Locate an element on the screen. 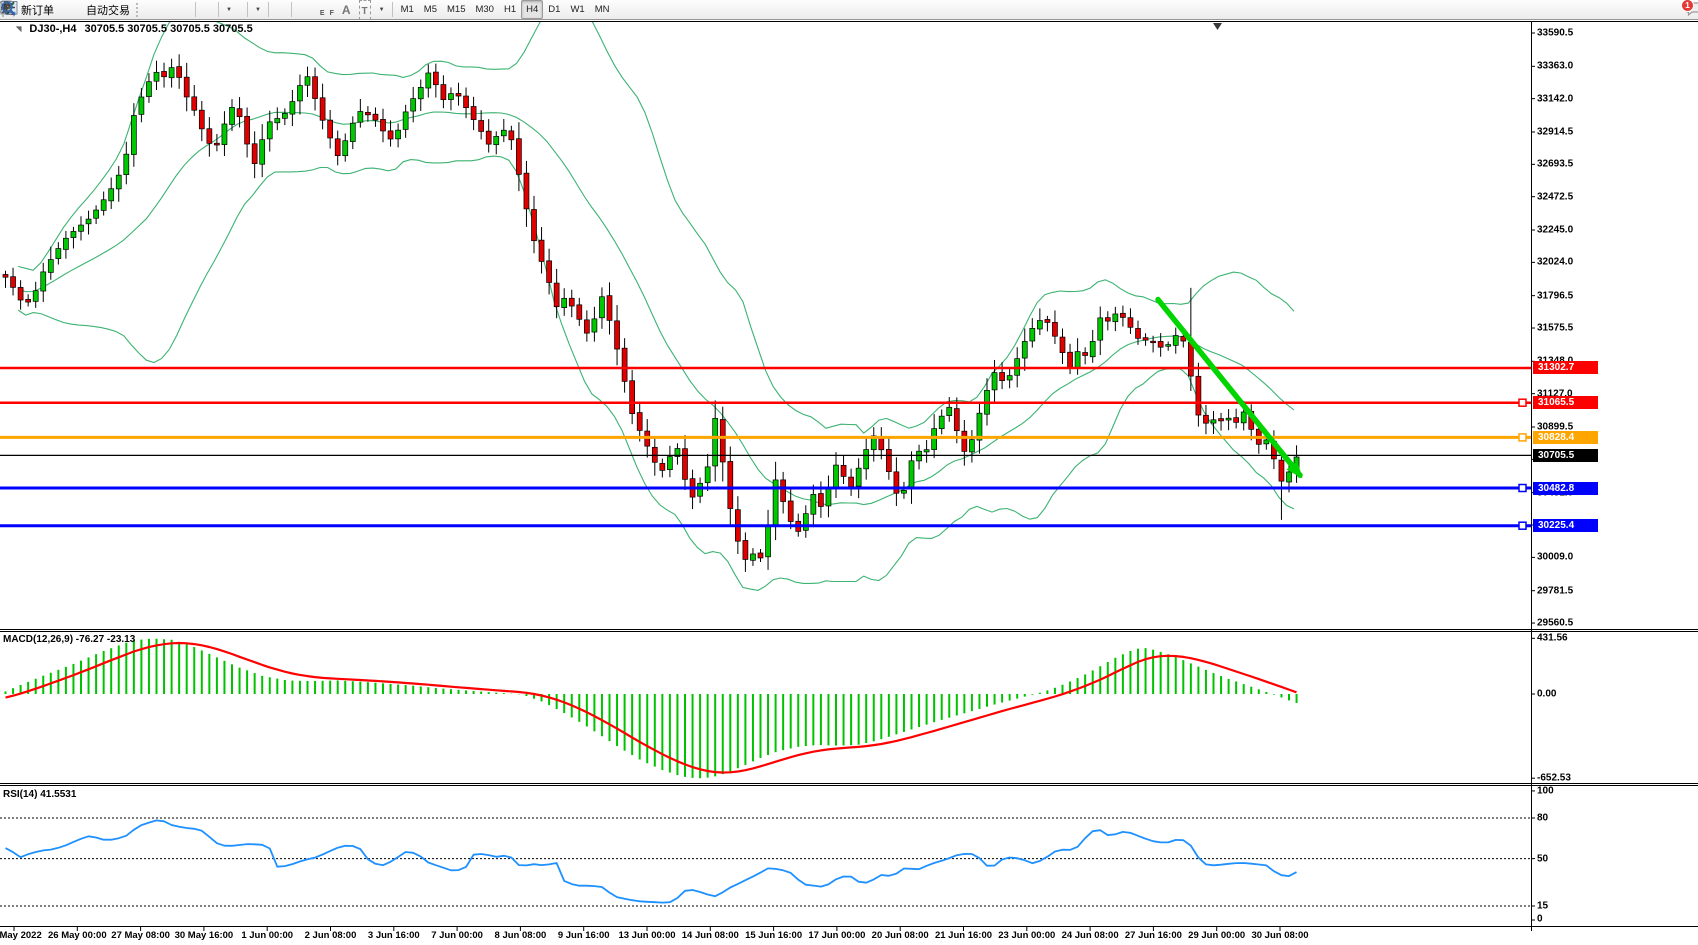 This screenshot has height=945, width=1698. timeframe-button-w1: W1 is located at coordinates (577, 9).